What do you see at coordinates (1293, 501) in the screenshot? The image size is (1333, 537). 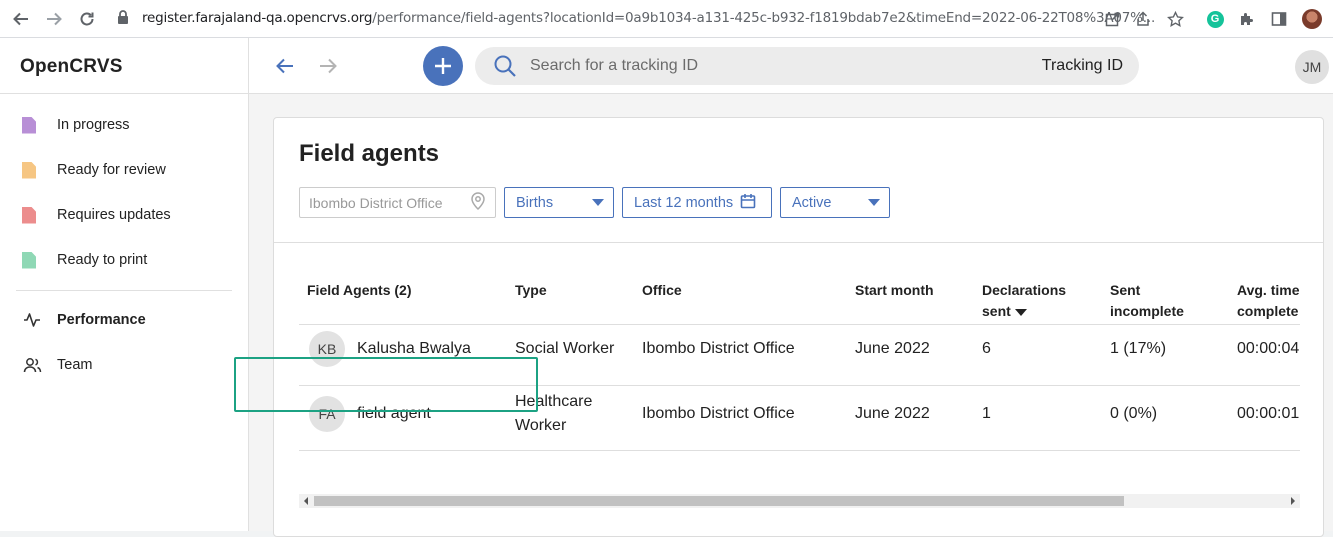 I see `scroll-right-icon` at bounding box center [1293, 501].